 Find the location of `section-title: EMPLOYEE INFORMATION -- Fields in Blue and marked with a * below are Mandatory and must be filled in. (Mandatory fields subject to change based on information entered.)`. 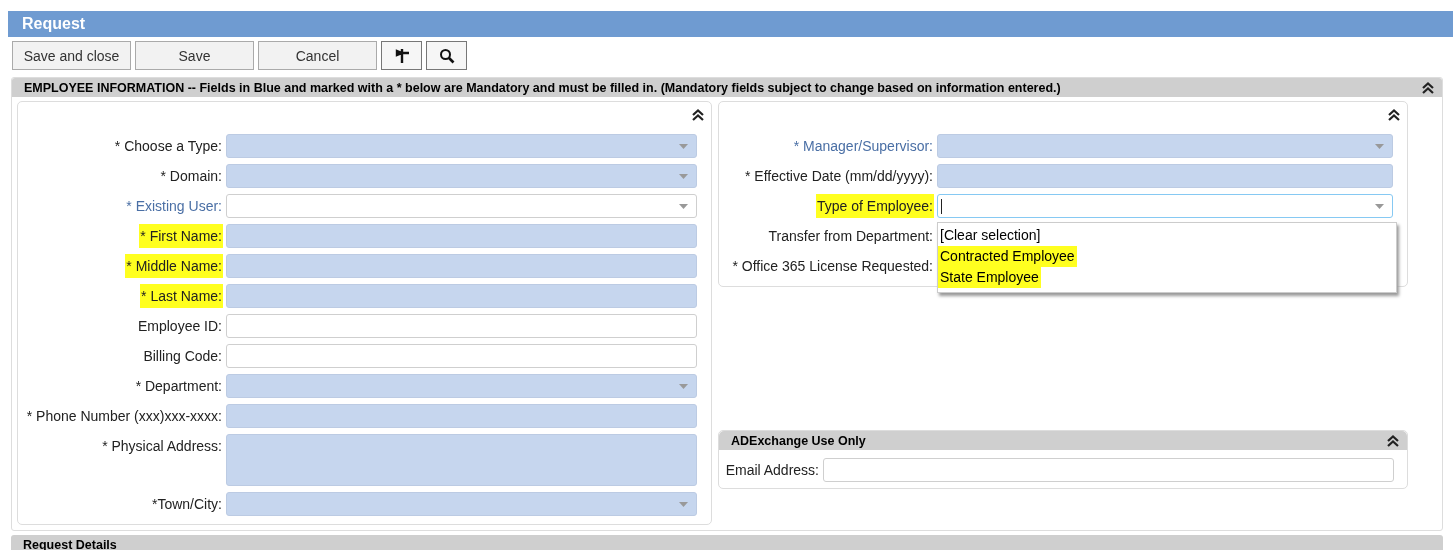

section-title: EMPLOYEE INFORMATION -- Fields in Blue and marked with a * below are Mandatory and must be filled in. (Mandatory fields subject to change based on information entered.) is located at coordinates (542, 87).